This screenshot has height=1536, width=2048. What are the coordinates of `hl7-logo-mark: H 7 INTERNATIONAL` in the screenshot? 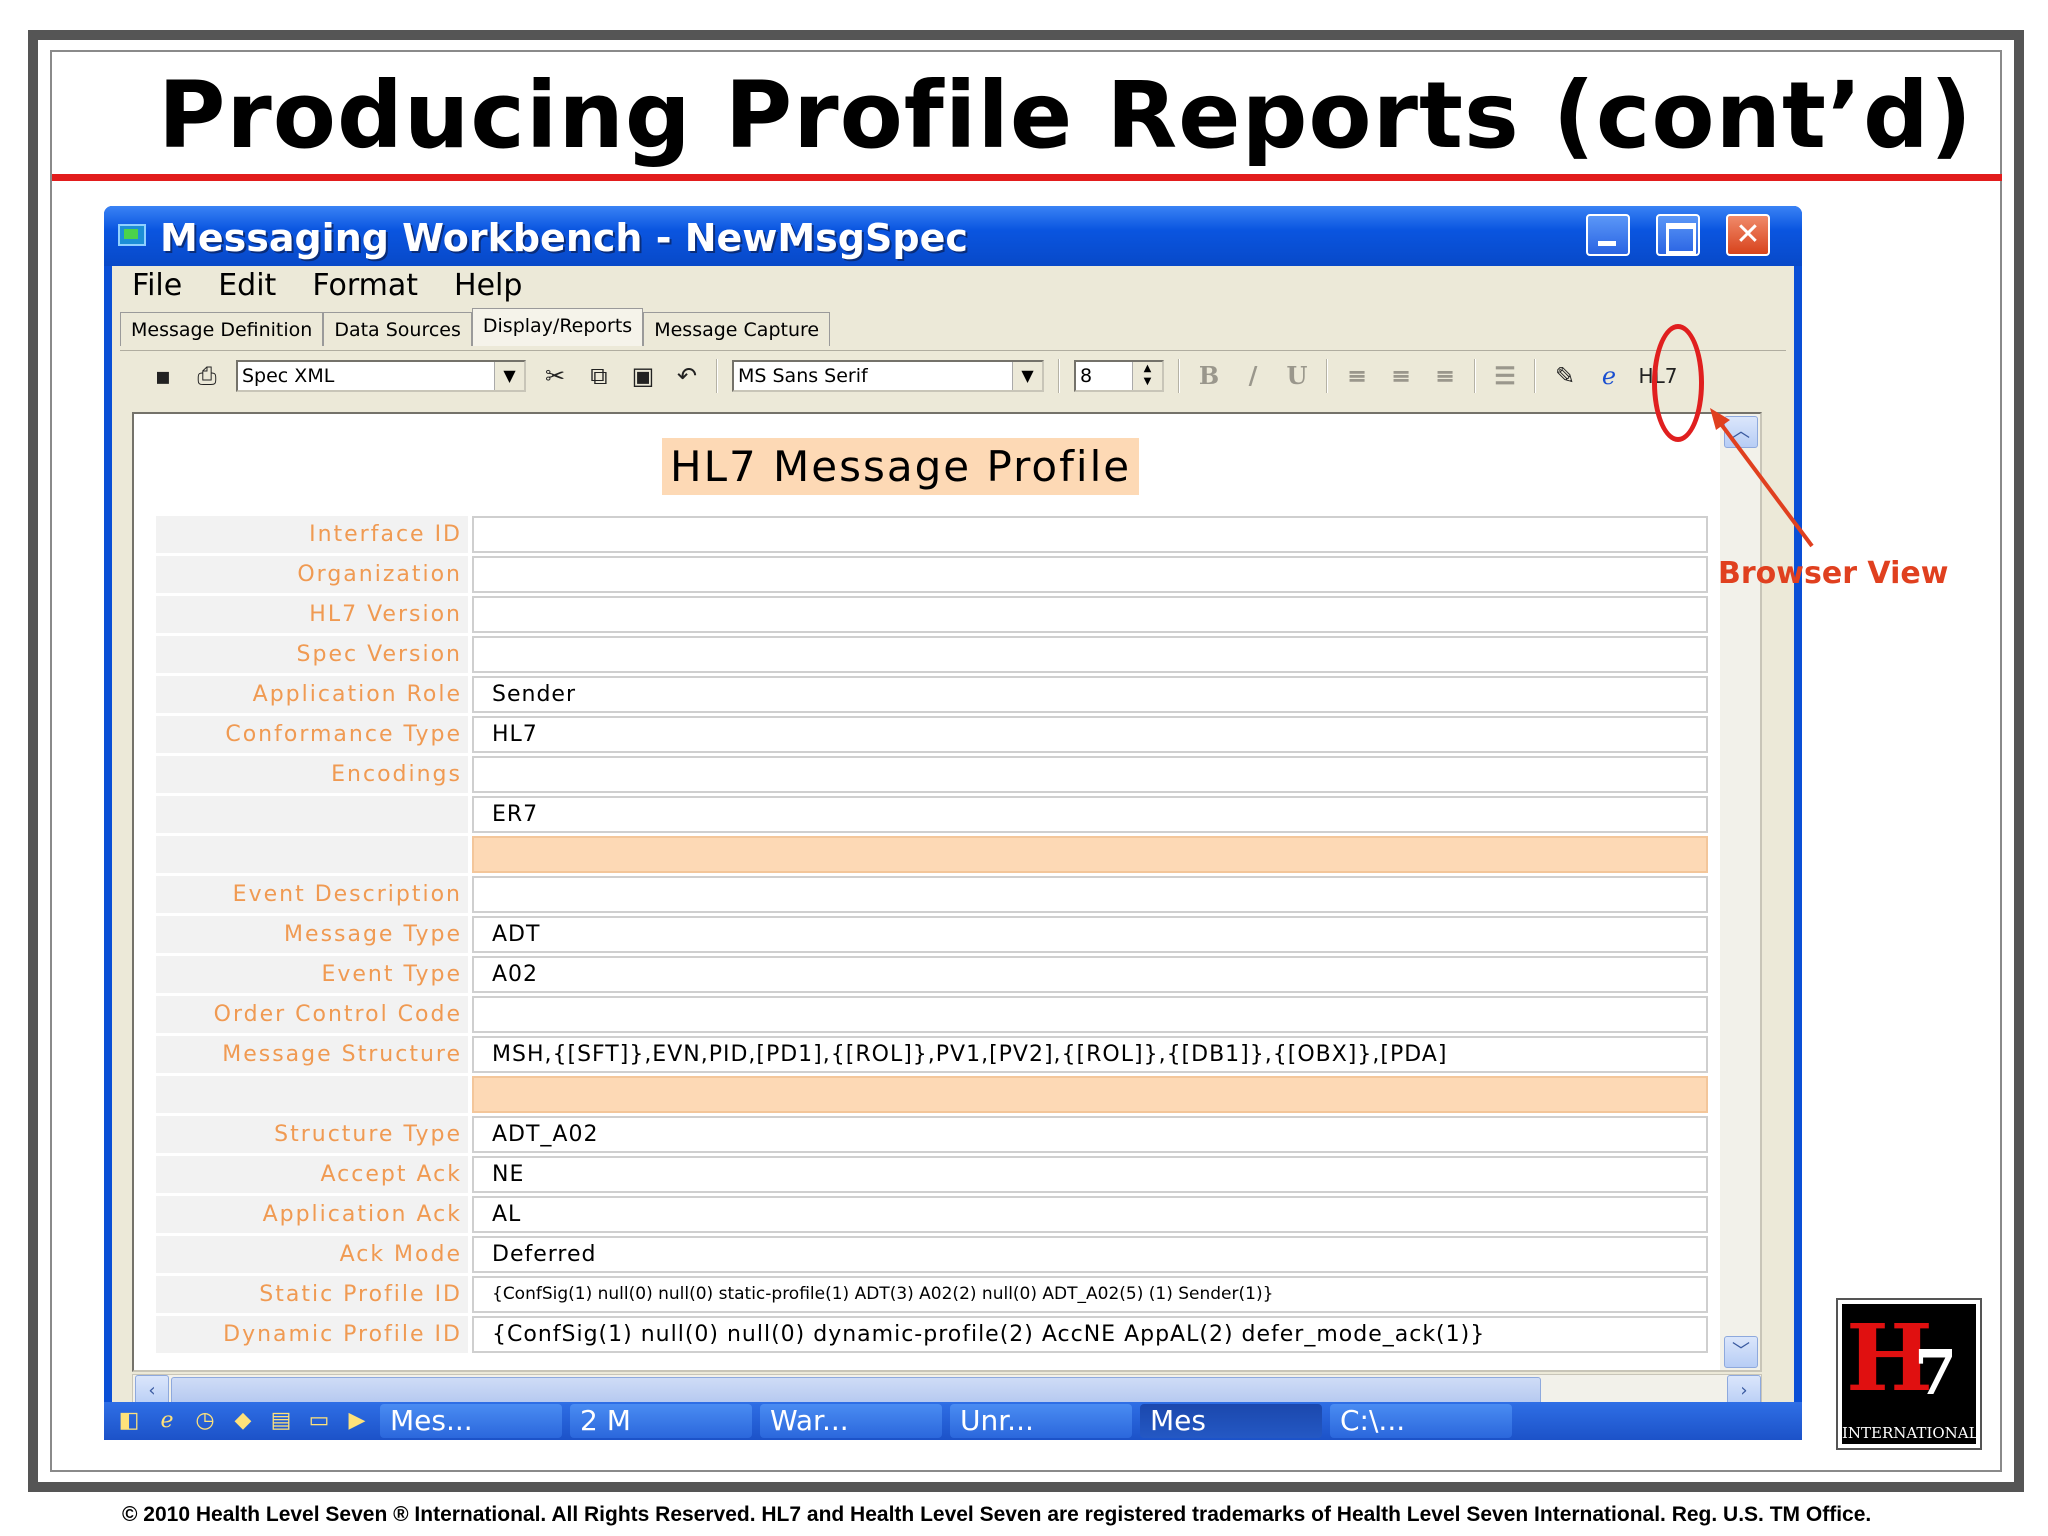 It's located at (1910, 1374).